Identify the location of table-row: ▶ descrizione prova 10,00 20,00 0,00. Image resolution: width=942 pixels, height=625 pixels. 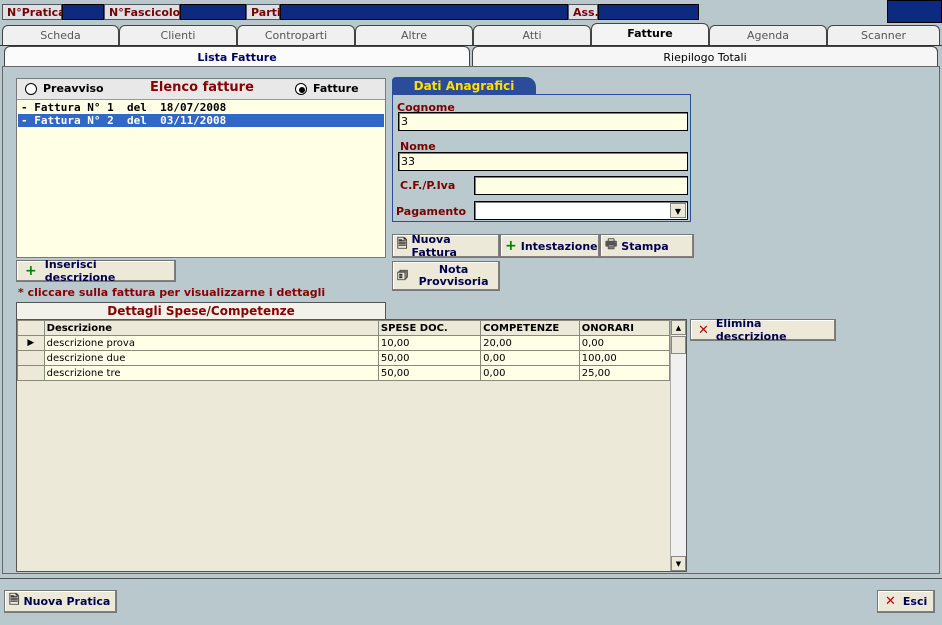
(344, 343).